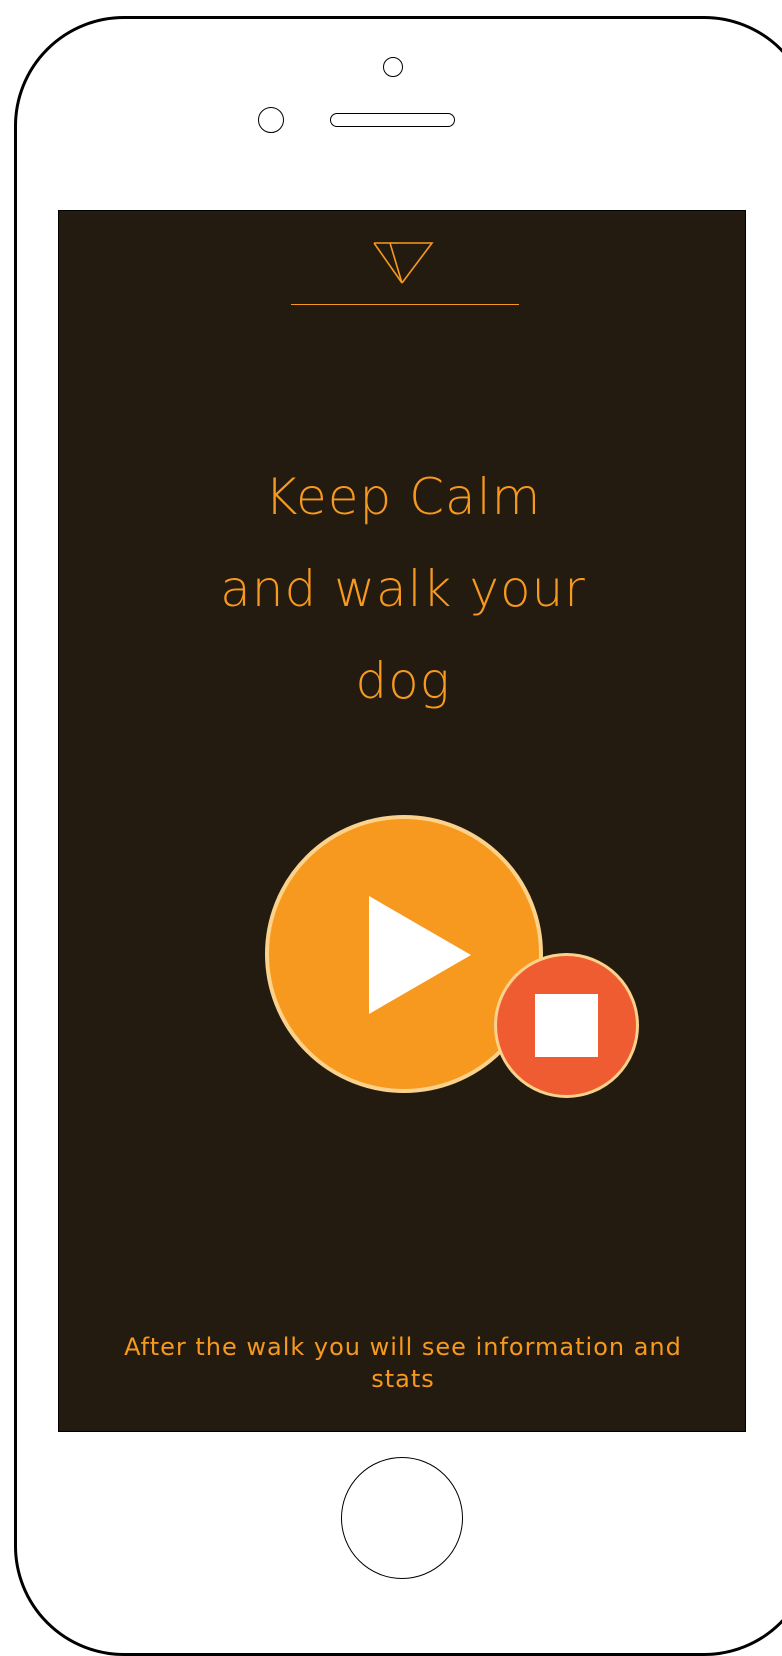 Image resolution: width=782 pixels, height=1656 pixels. Describe the element at coordinates (402, 1518) in the screenshot. I see `home-button` at that location.